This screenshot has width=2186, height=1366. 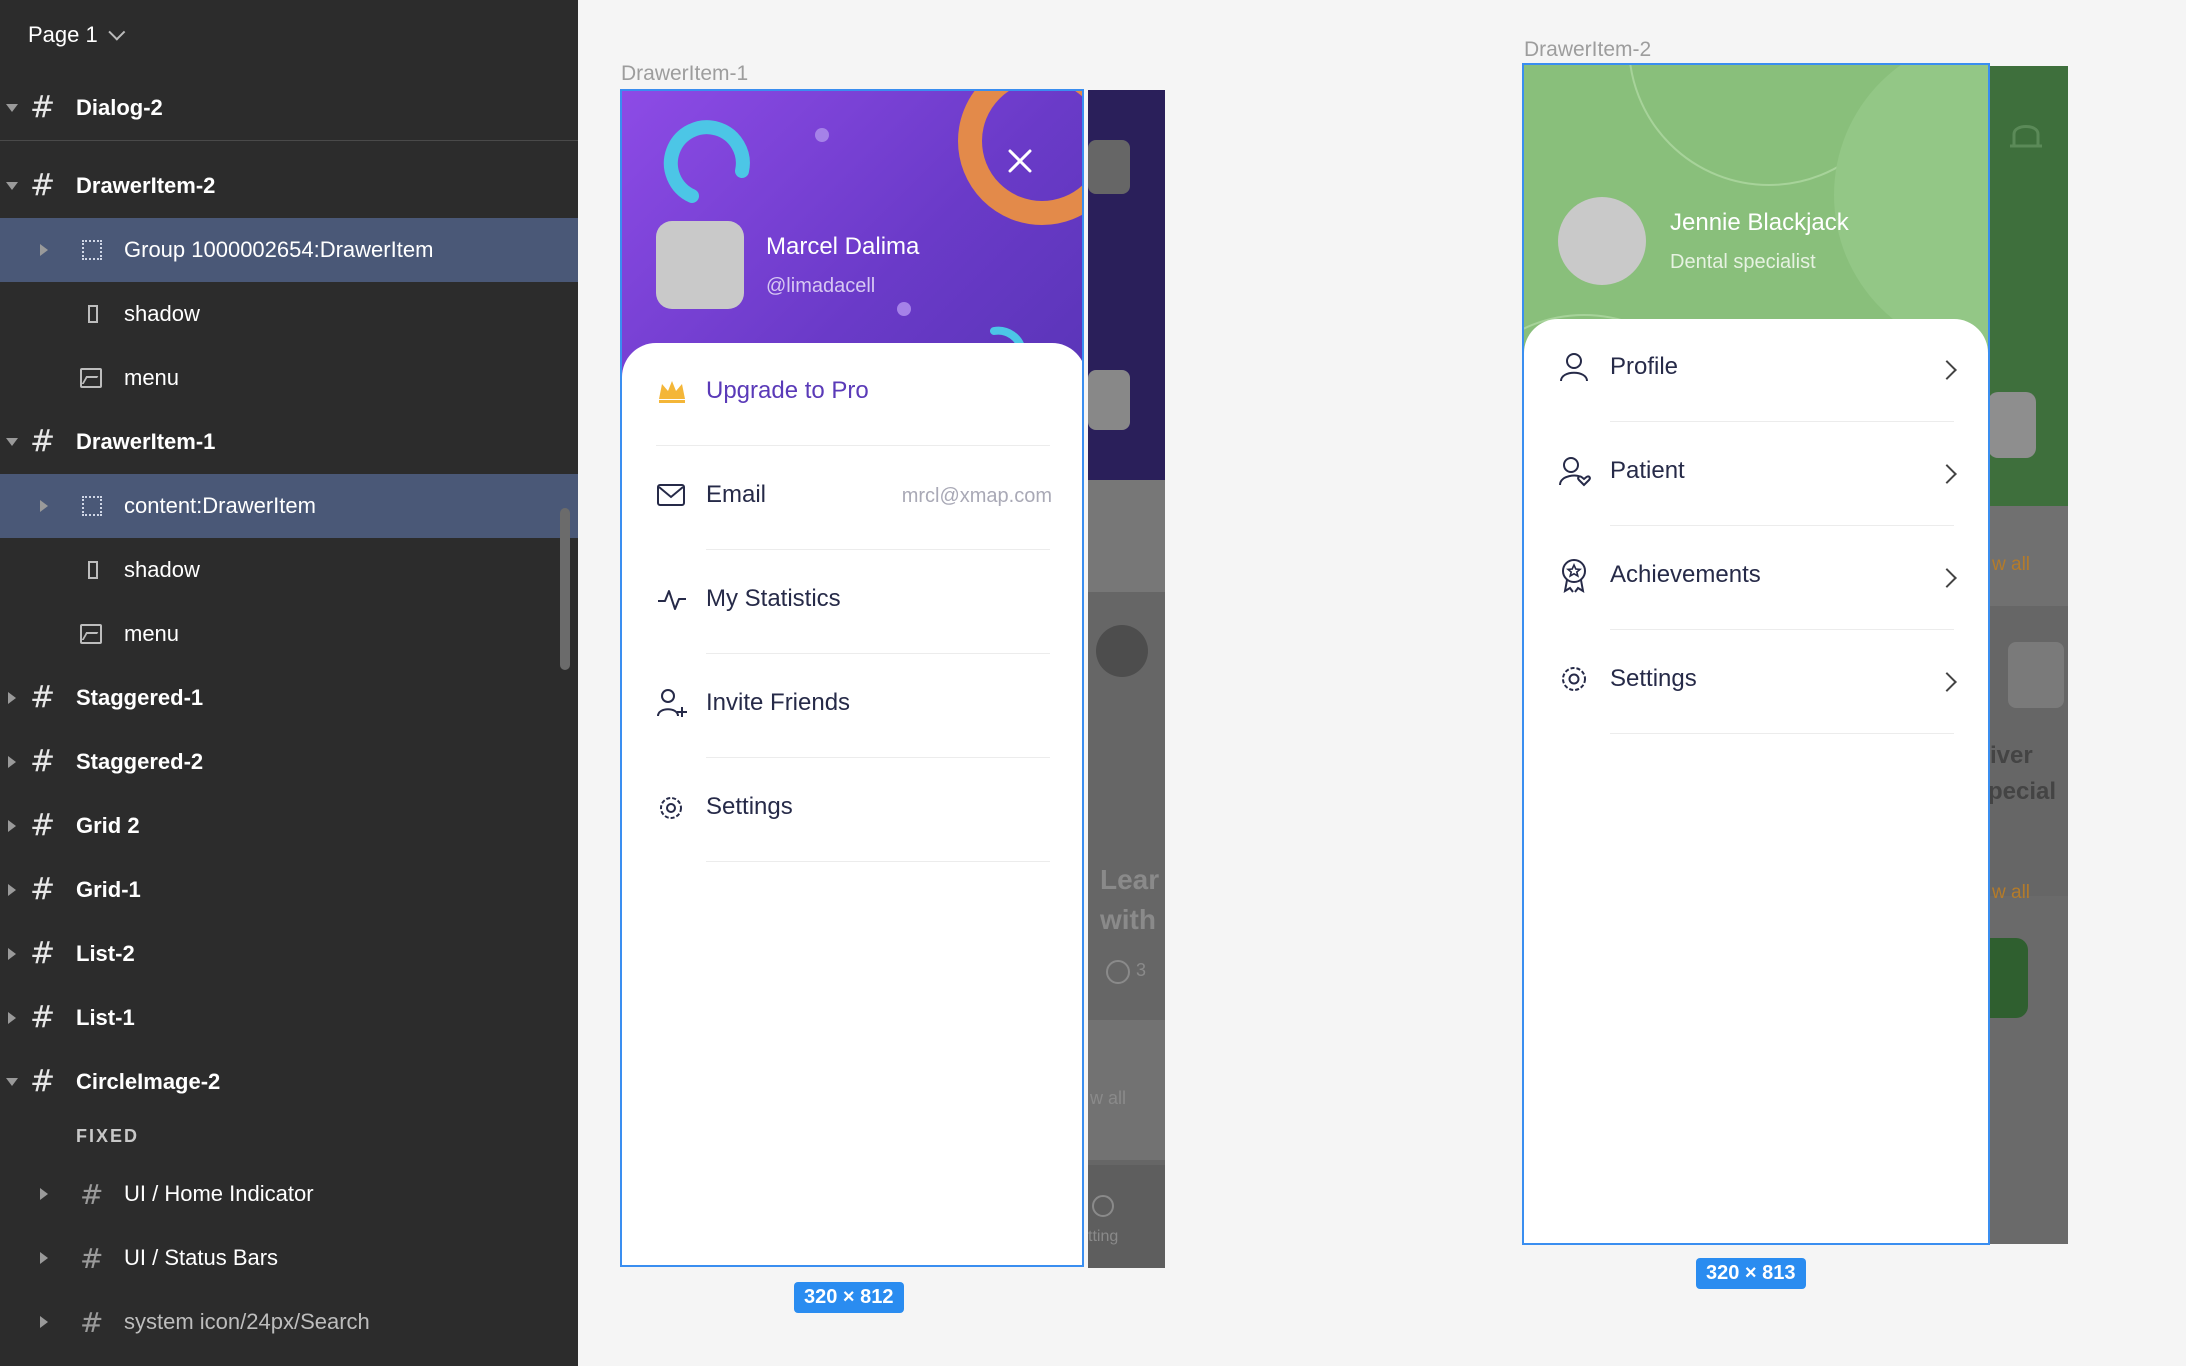 What do you see at coordinates (289, 890) in the screenshot?
I see `layer-row-grid-1: # Grid-1` at bounding box center [289, 890].